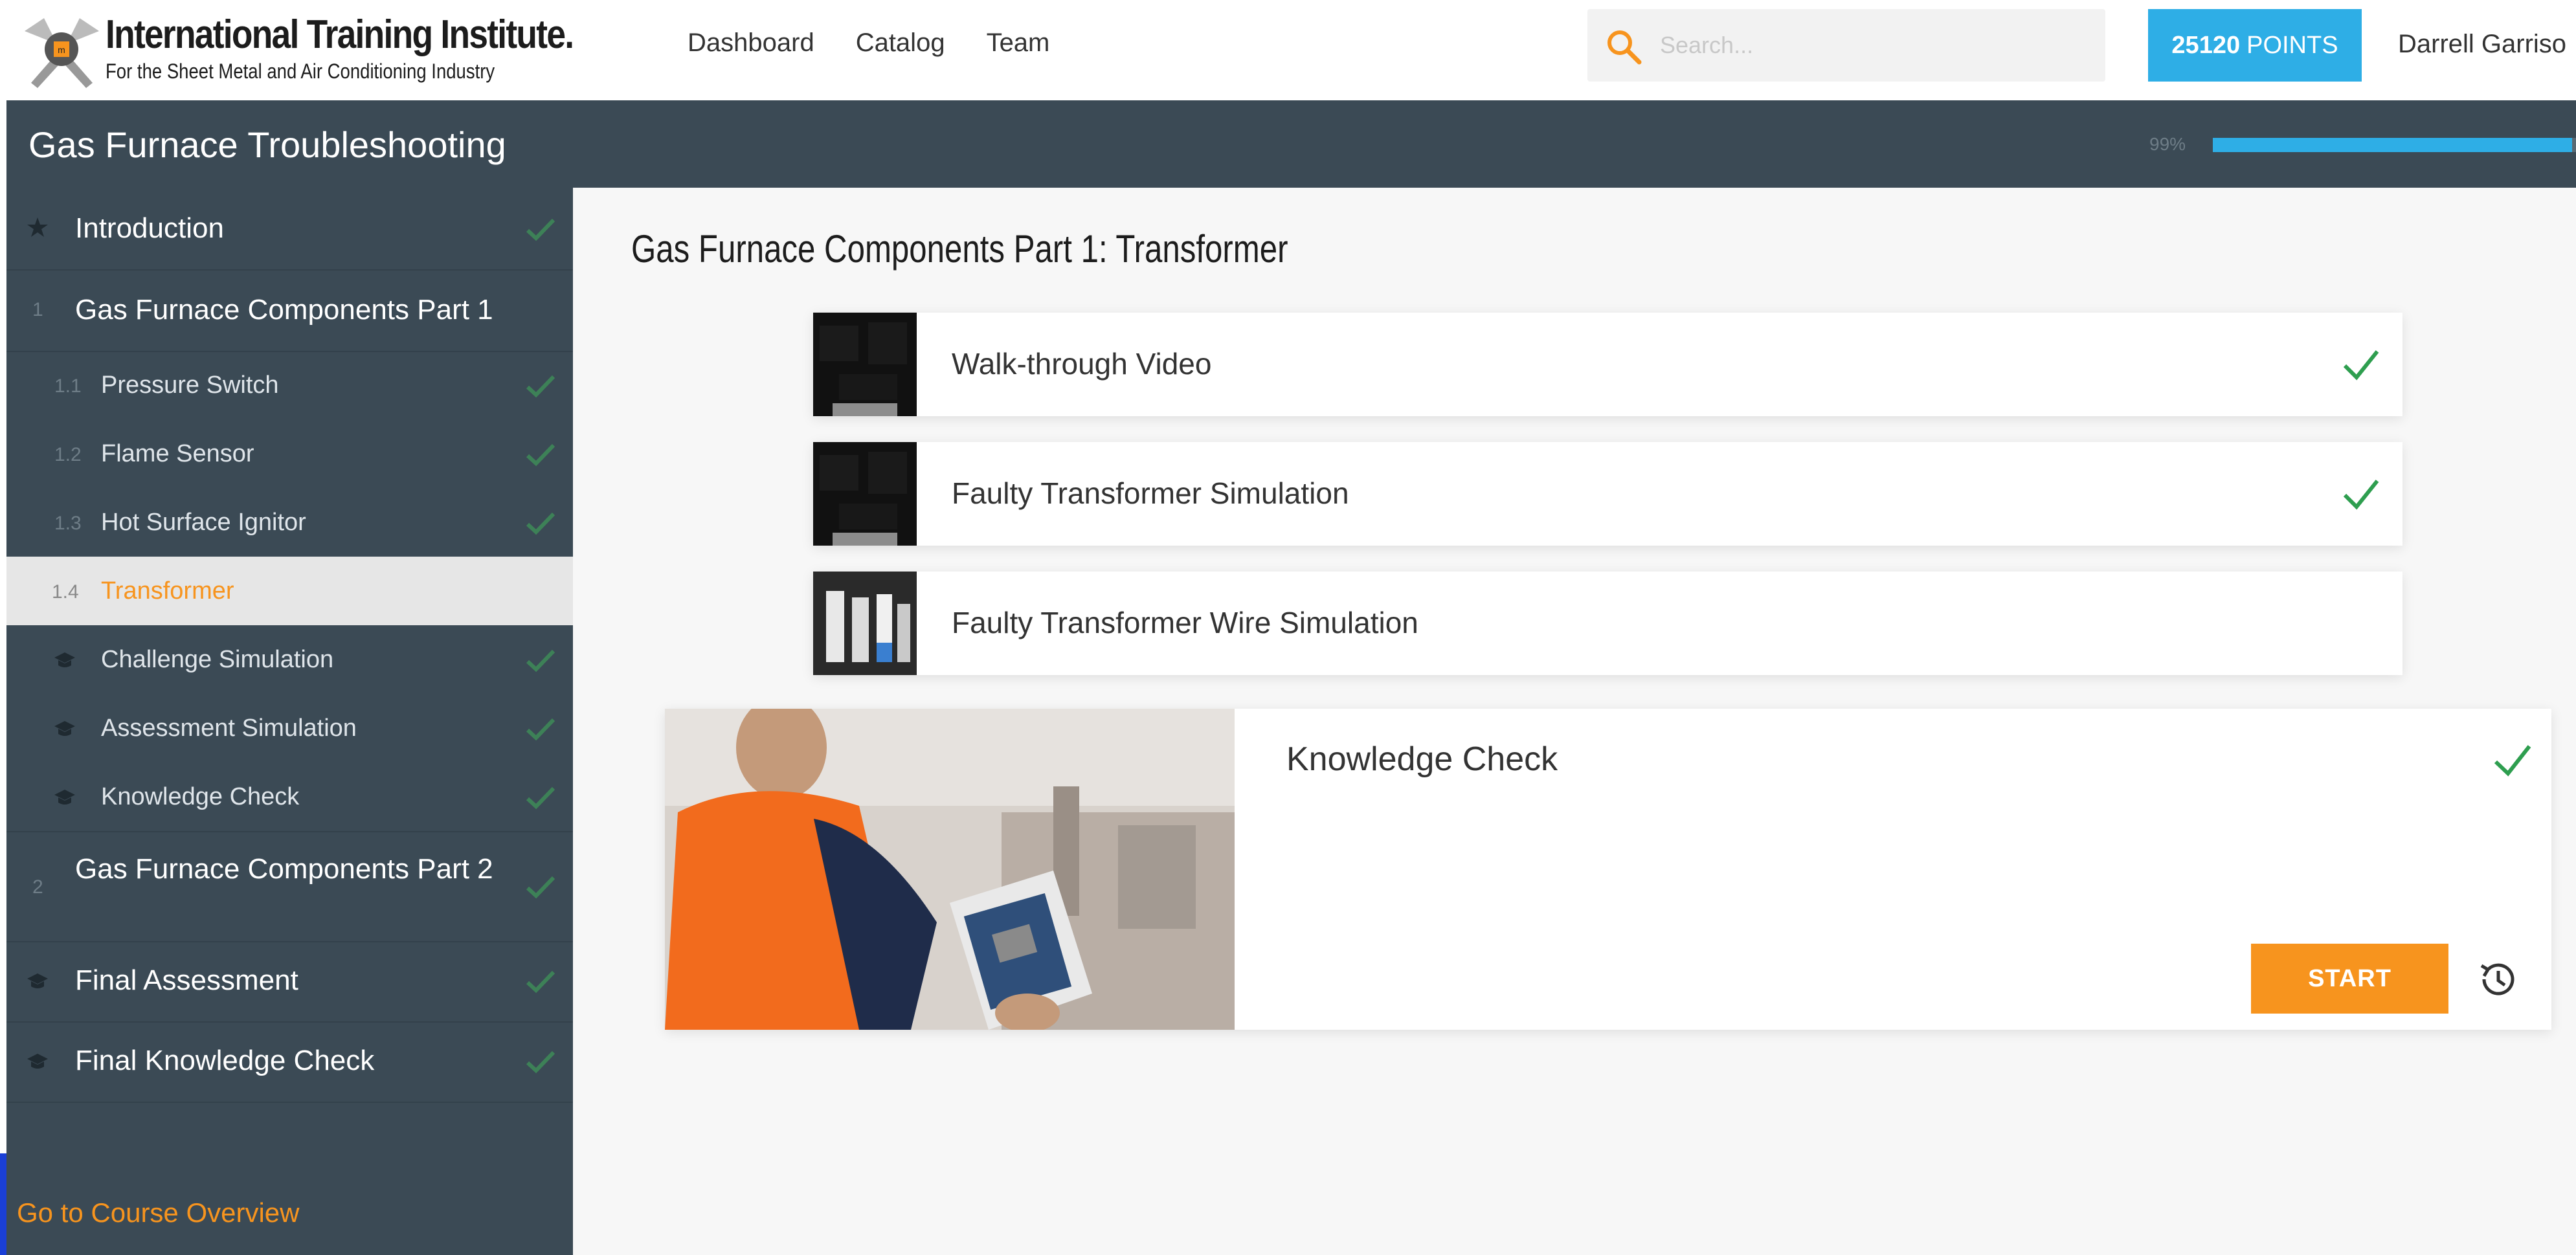 The width and height of the screenshot is (2576, 1255). I want to click on sidebar-item-challenge-simulation: Challenge Simulation, so click(289, 660).